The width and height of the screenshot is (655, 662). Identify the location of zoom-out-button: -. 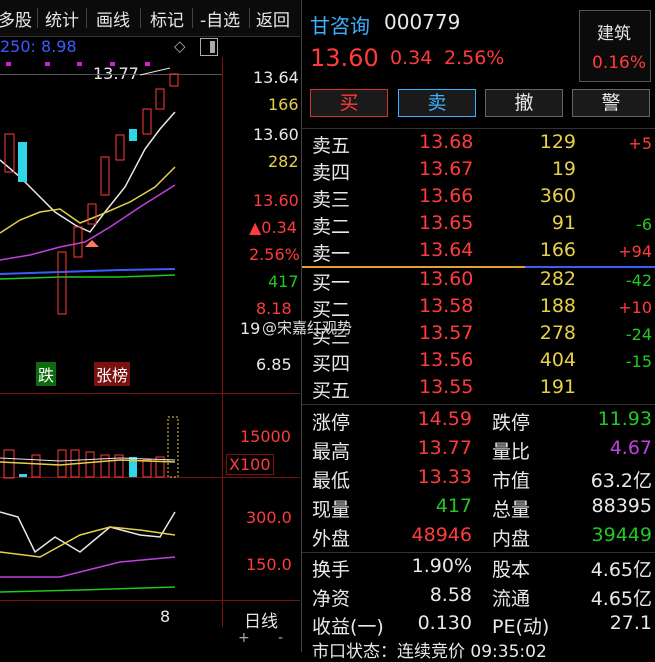
(280, 638).